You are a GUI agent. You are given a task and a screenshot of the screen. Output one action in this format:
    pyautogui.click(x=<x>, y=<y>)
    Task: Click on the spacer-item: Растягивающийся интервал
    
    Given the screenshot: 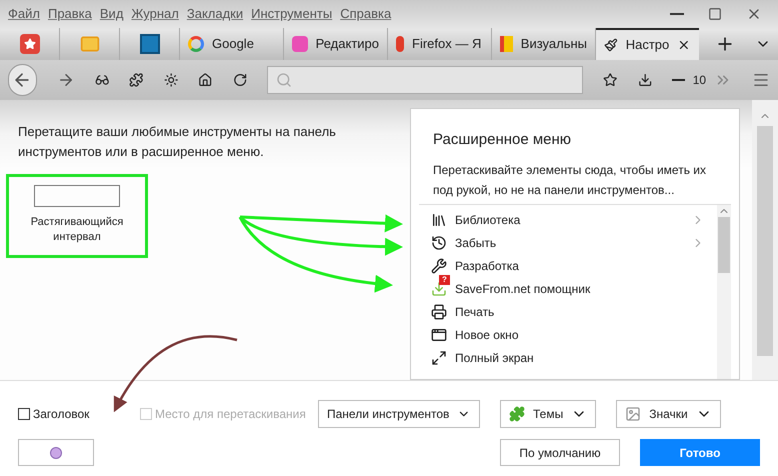 What is the action you would take?
    pyautogui.click(x=77, y=216)
    